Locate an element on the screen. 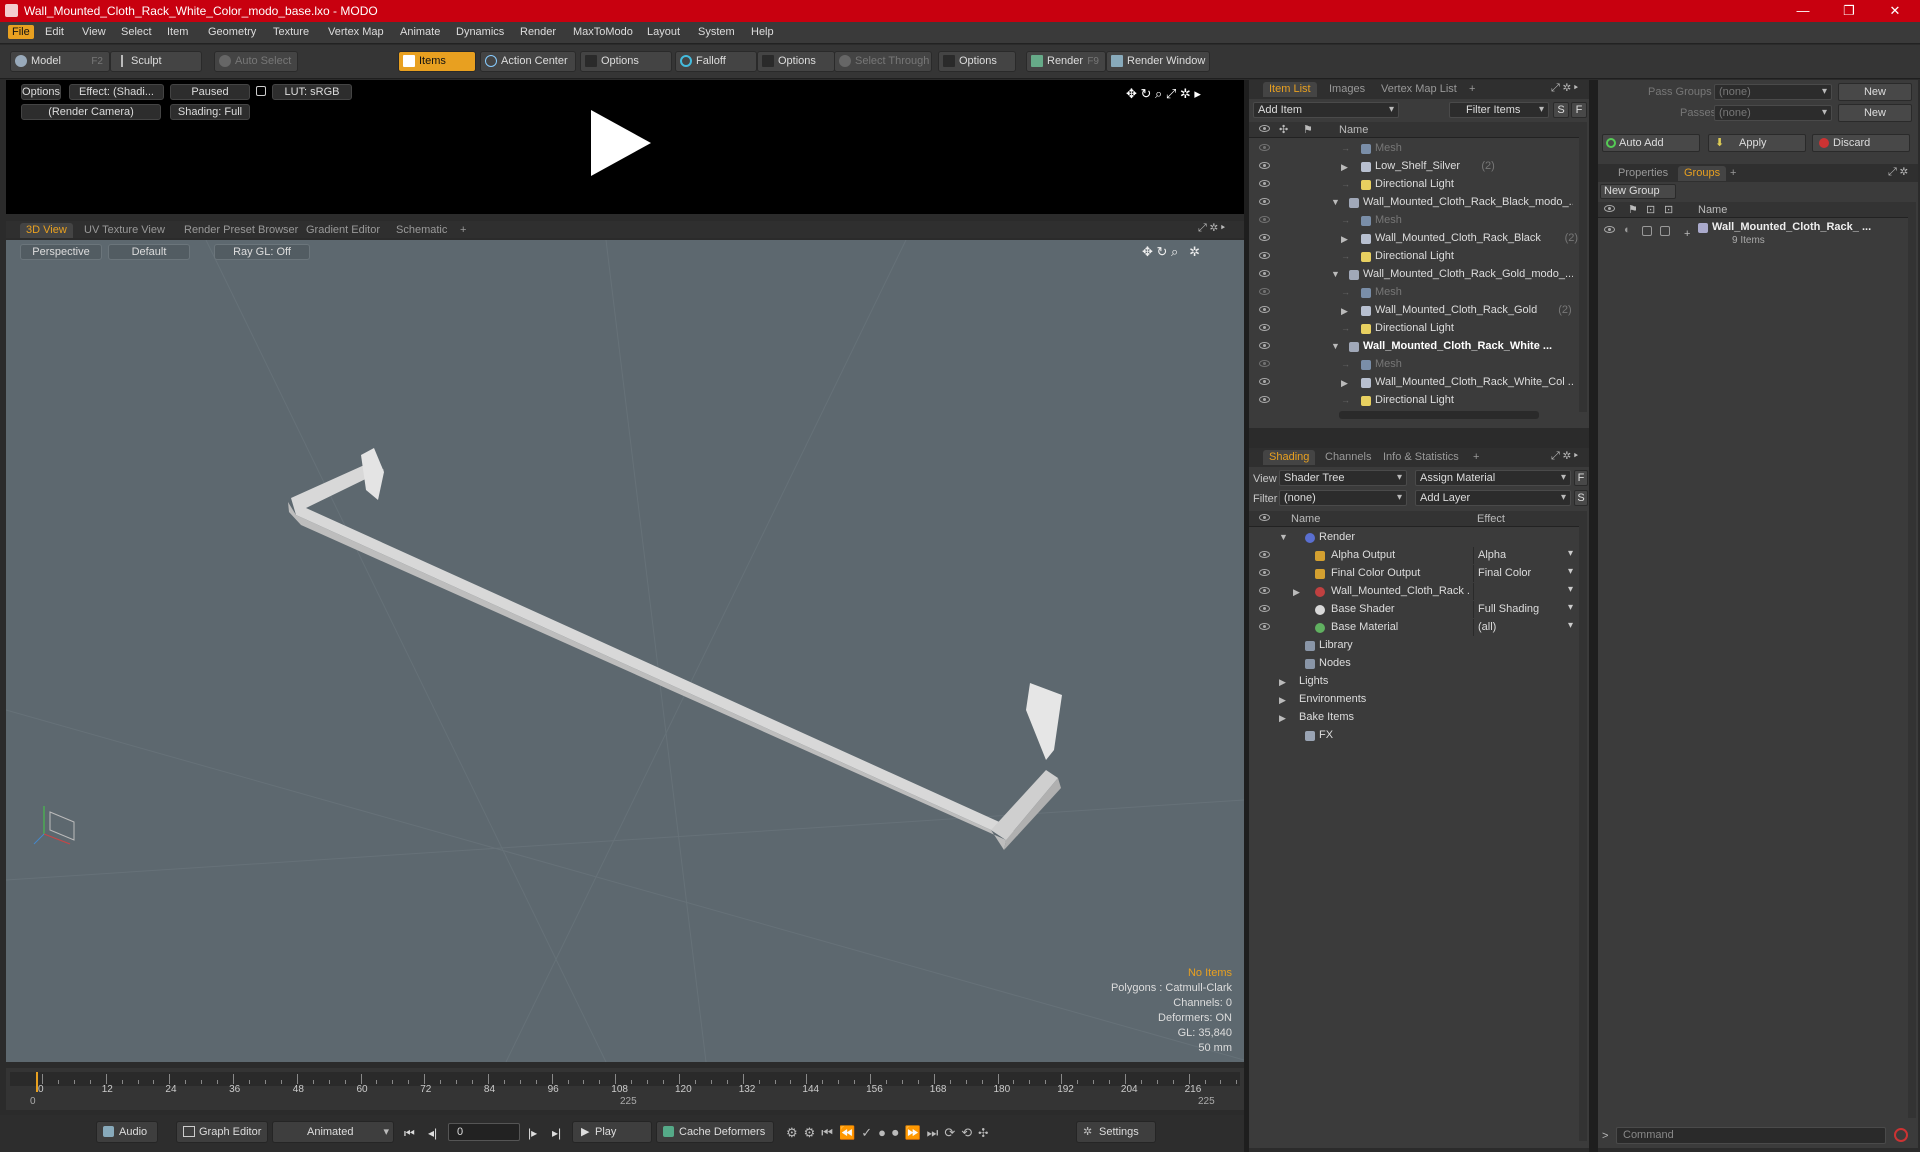  filter-items-input: Filter Items is located at coordinates (1499, 110).